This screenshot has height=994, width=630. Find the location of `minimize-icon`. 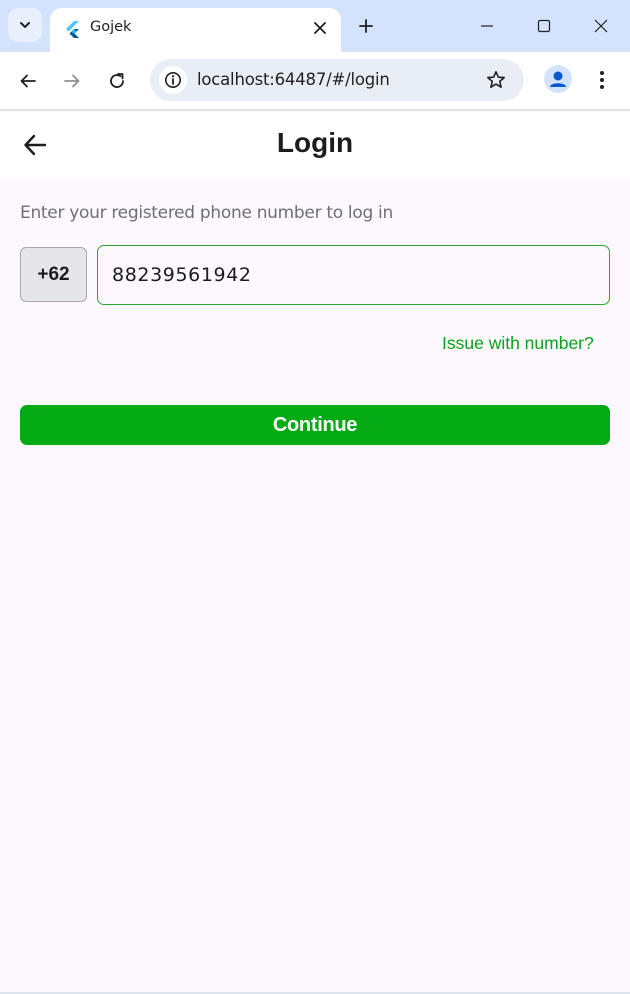

minimize-icon is located at coordinates (487, 26).